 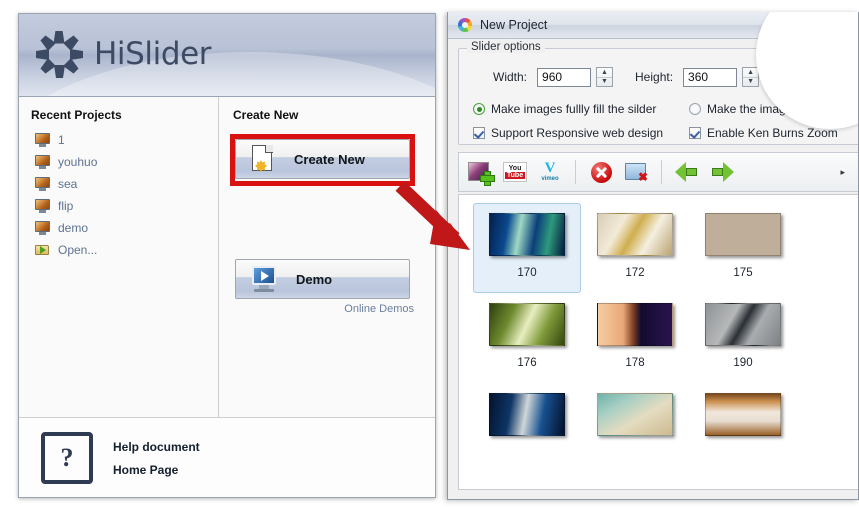 I want to click on home-page-link: Home Page, so click(x=156, y=470).